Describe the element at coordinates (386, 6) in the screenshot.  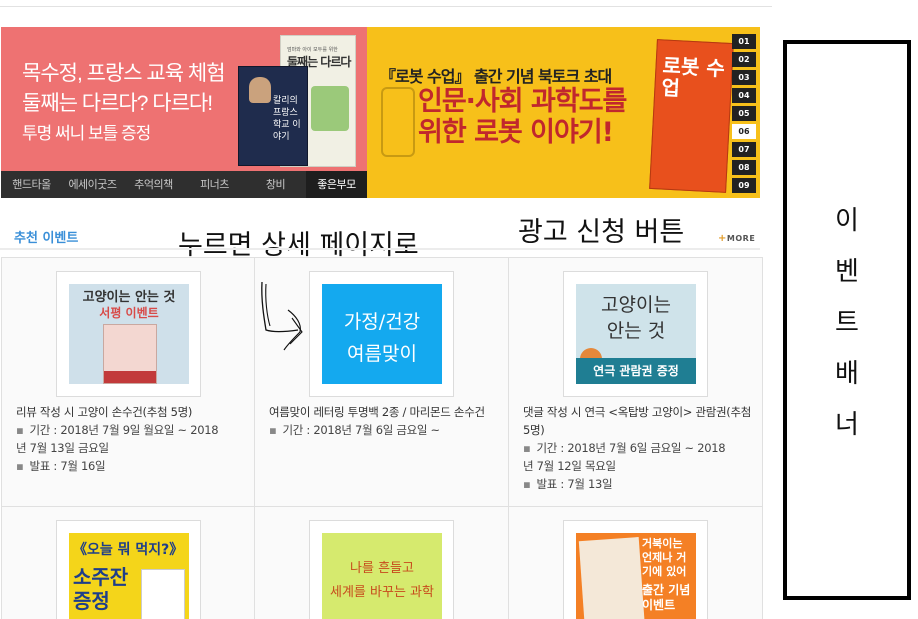
I see `top-divider` at that location.